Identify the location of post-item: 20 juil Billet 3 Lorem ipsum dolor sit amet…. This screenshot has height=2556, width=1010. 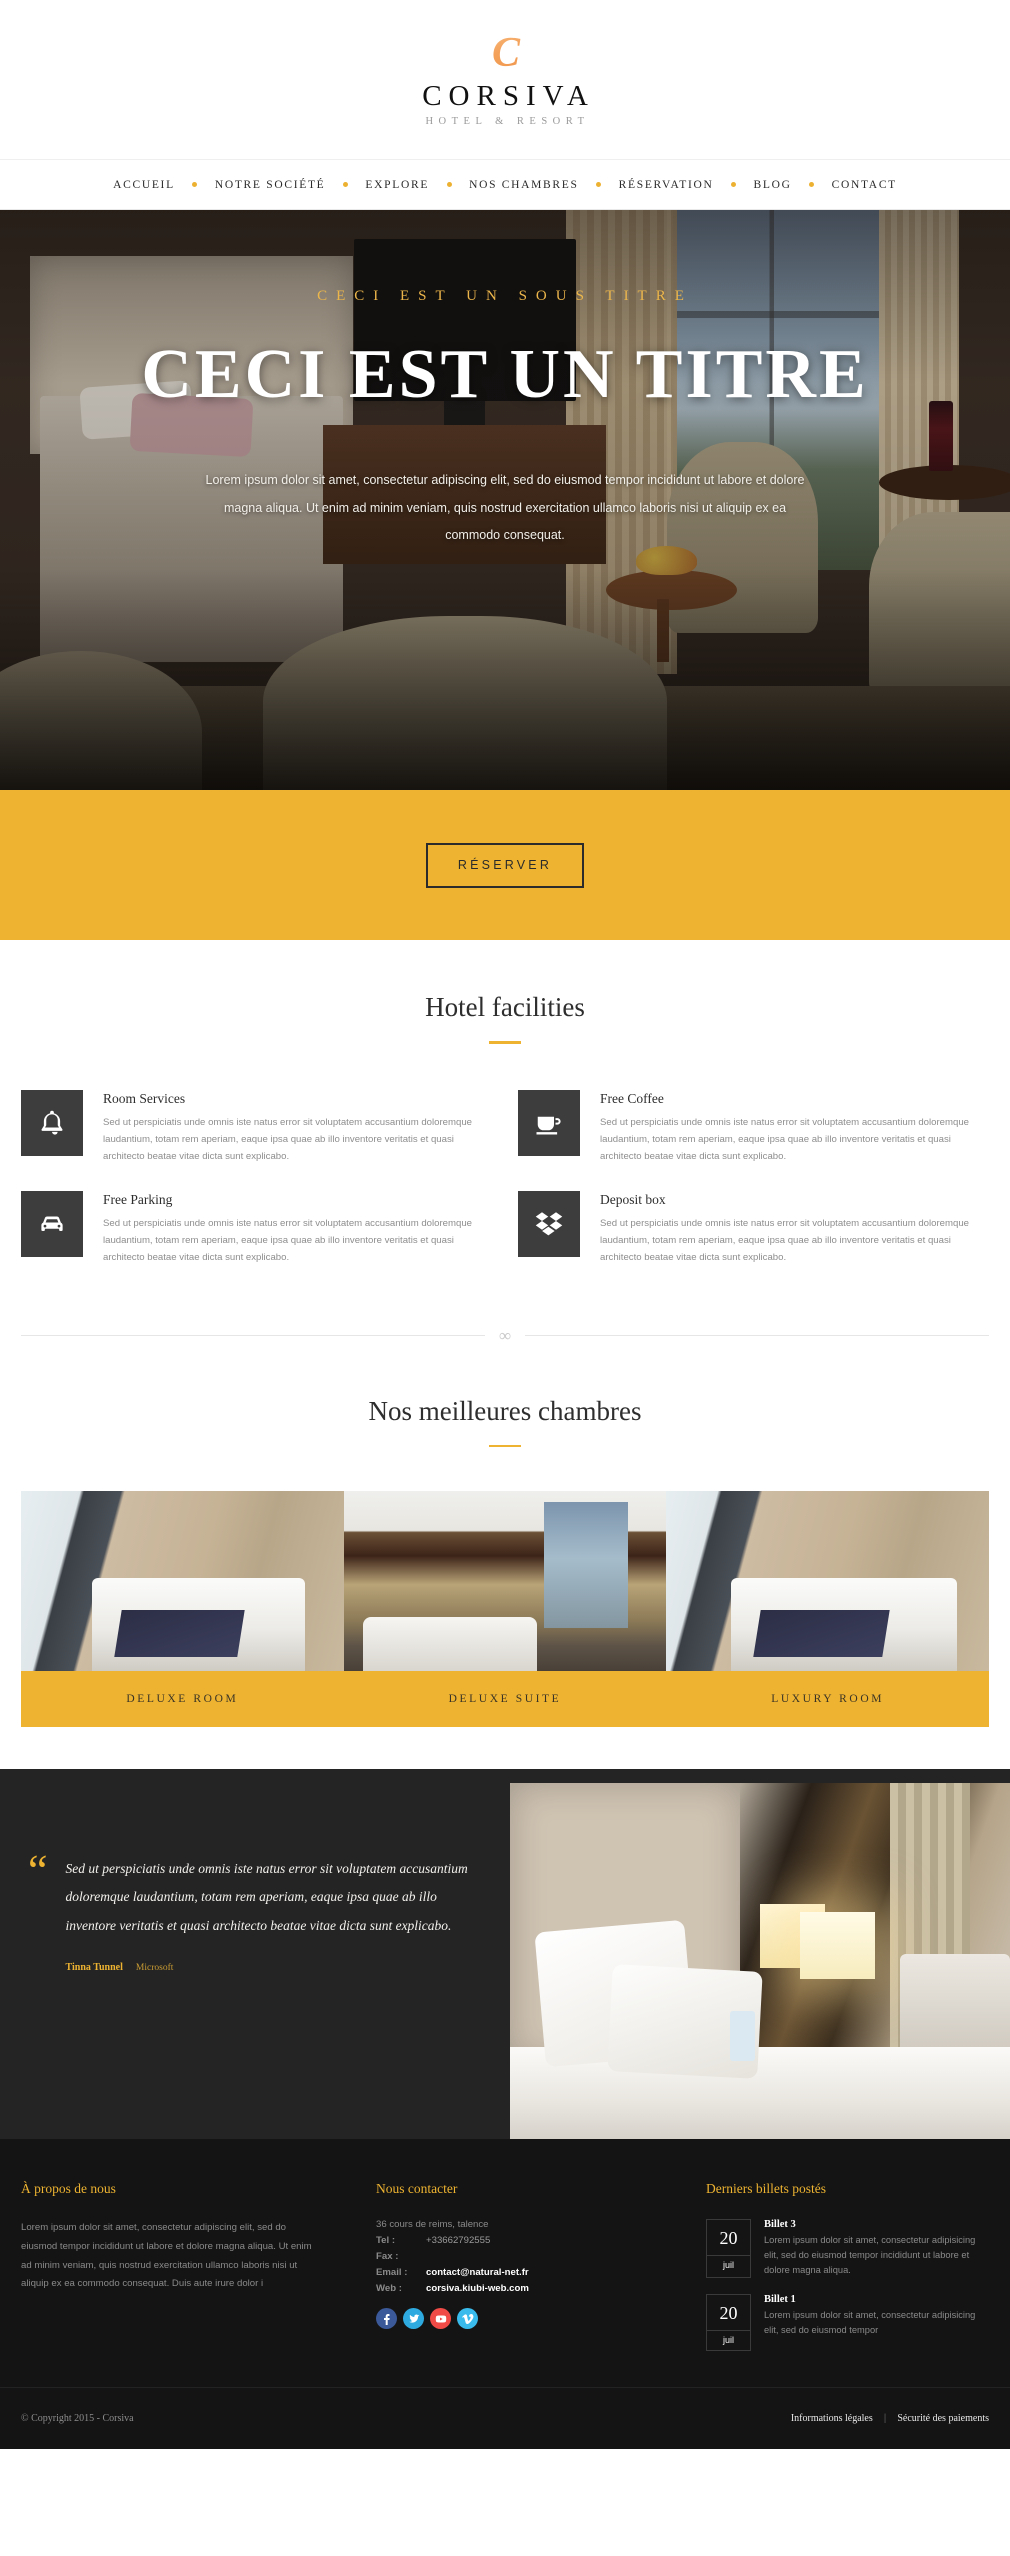
(847, 2248).